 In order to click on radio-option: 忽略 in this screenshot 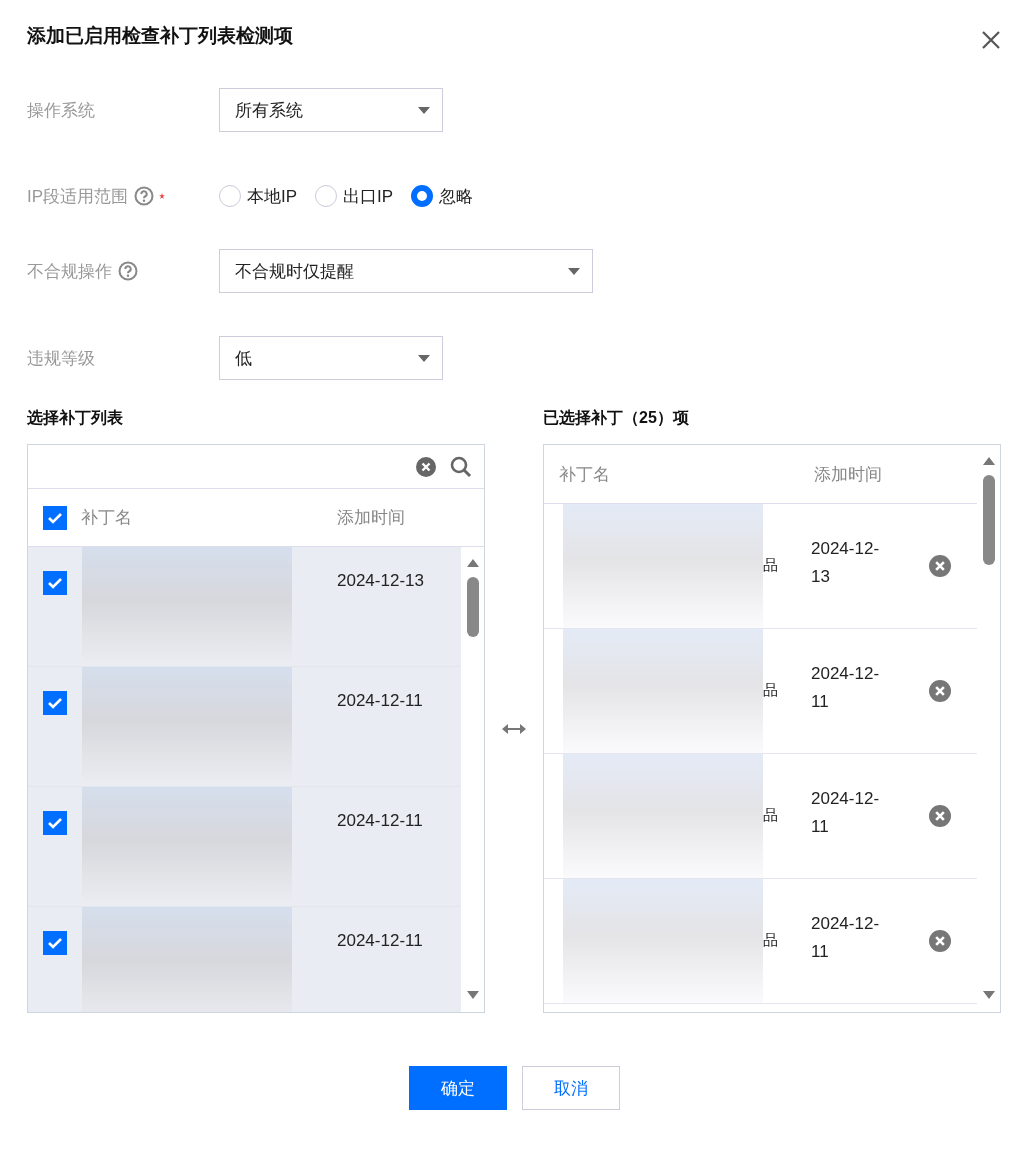, I will do `click(442, 196)`.